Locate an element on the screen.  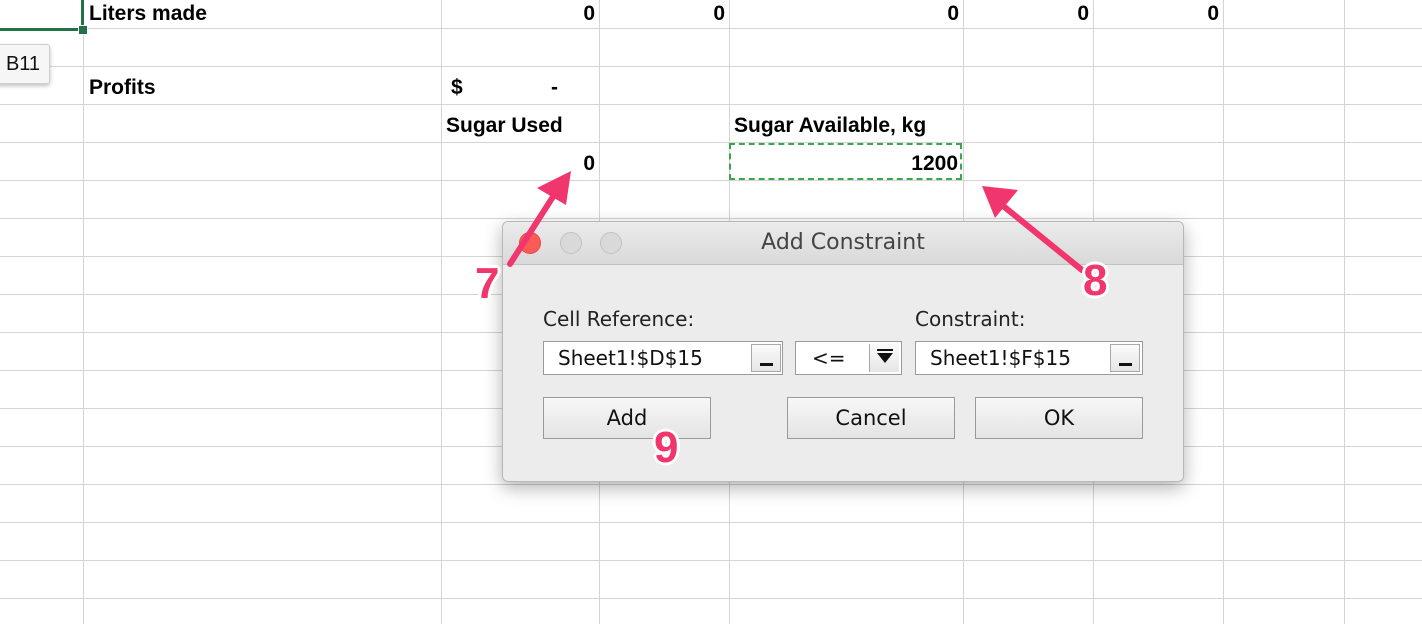
cell-sugar-used-value: 0 is located at coordinates (518, 163).